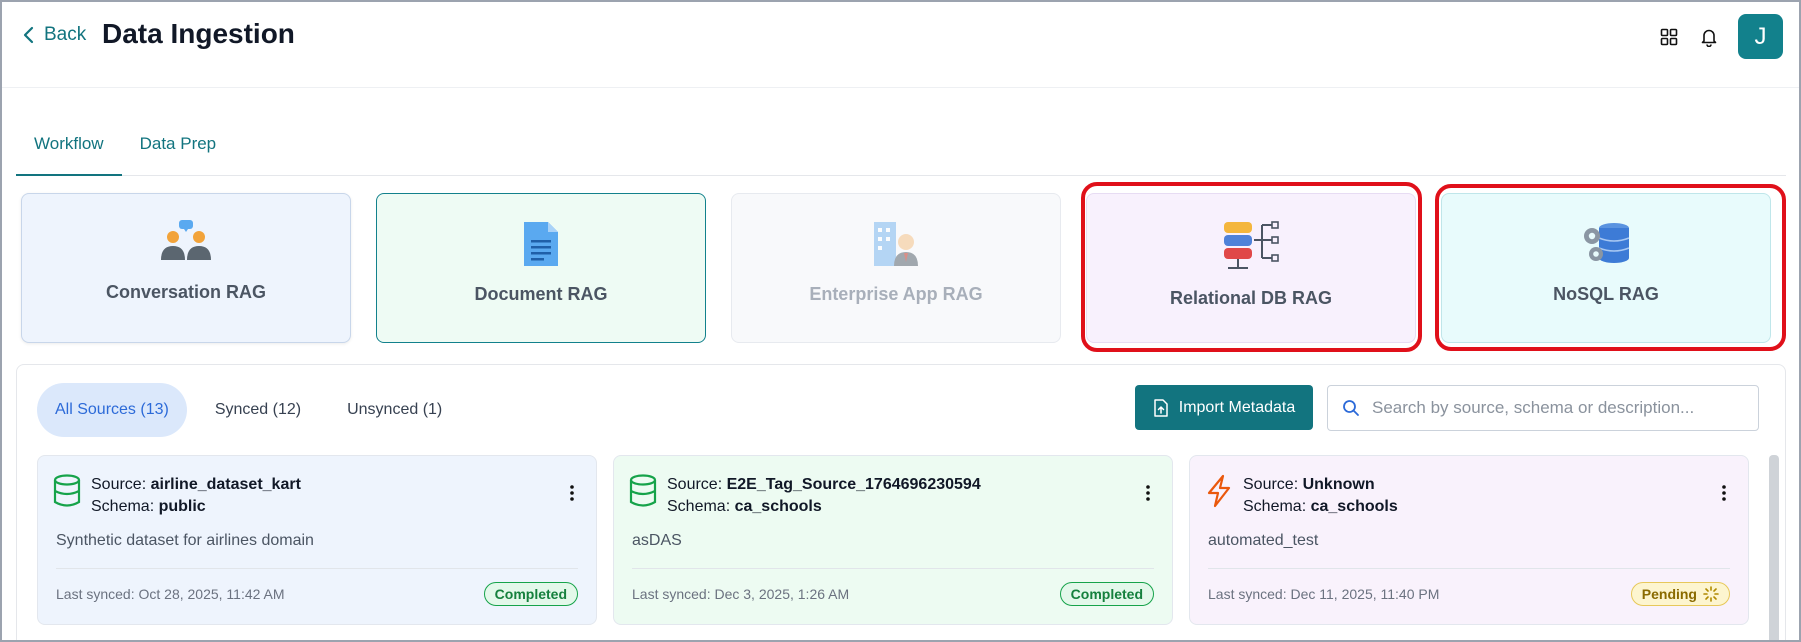 This screenshot has width=1801, height=642. Describe the element at coordinates (225, 484) in the screenshot. I see `source-name: airline_dataset_kart` at that location.